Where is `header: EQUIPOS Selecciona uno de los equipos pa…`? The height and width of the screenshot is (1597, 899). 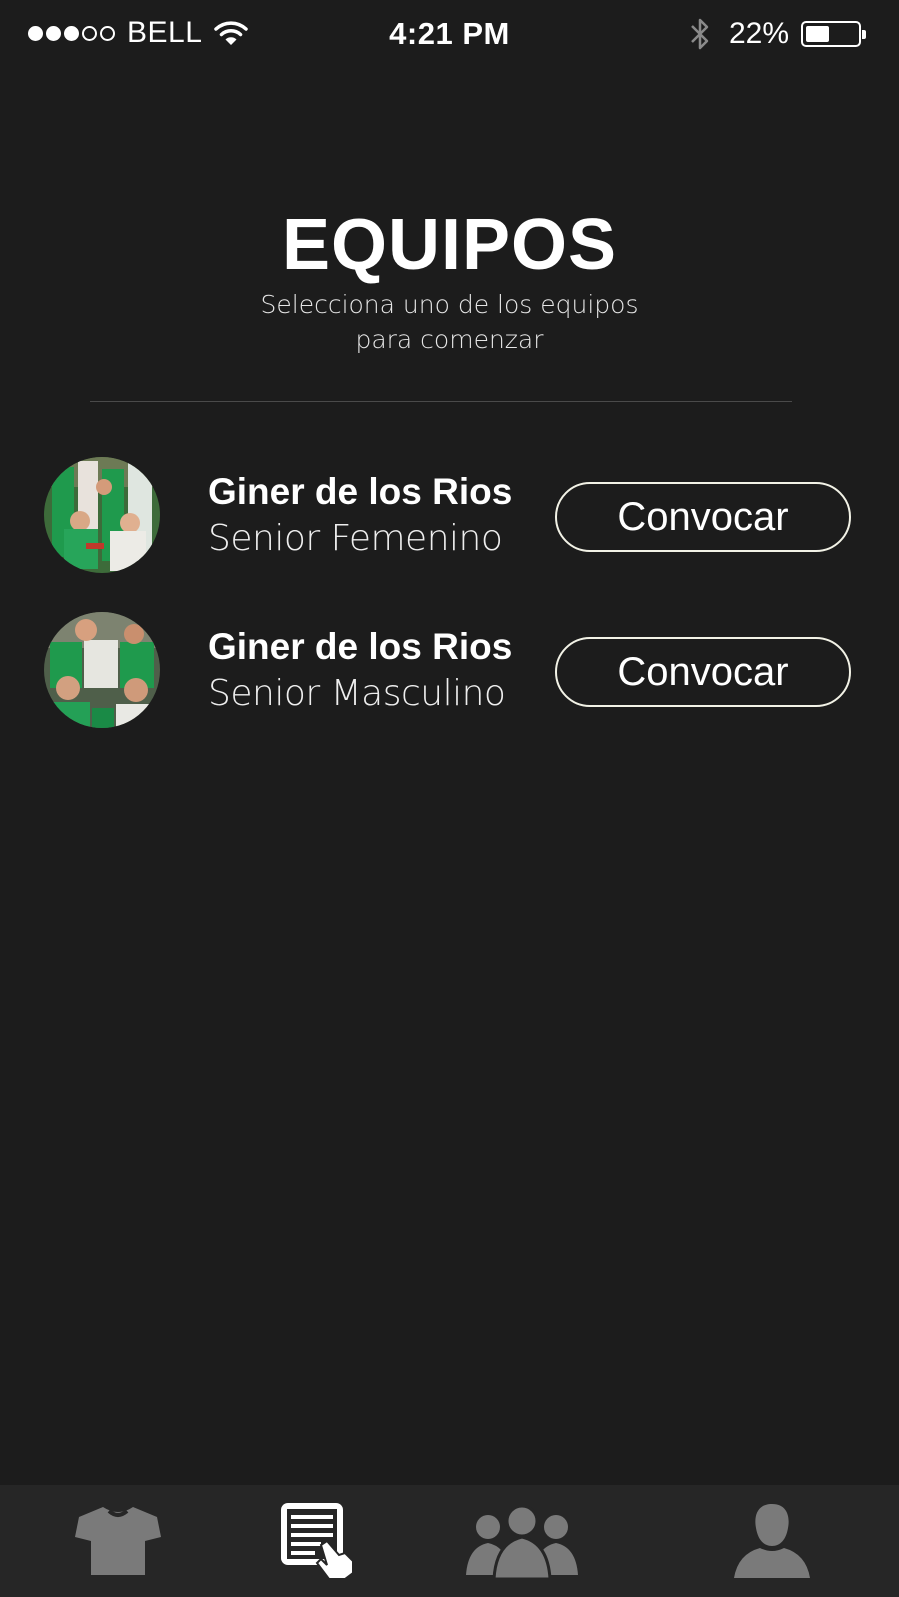 header: EQUIPOS Selecciona uno de los equipos pa… is located at coordinates (449, 281).